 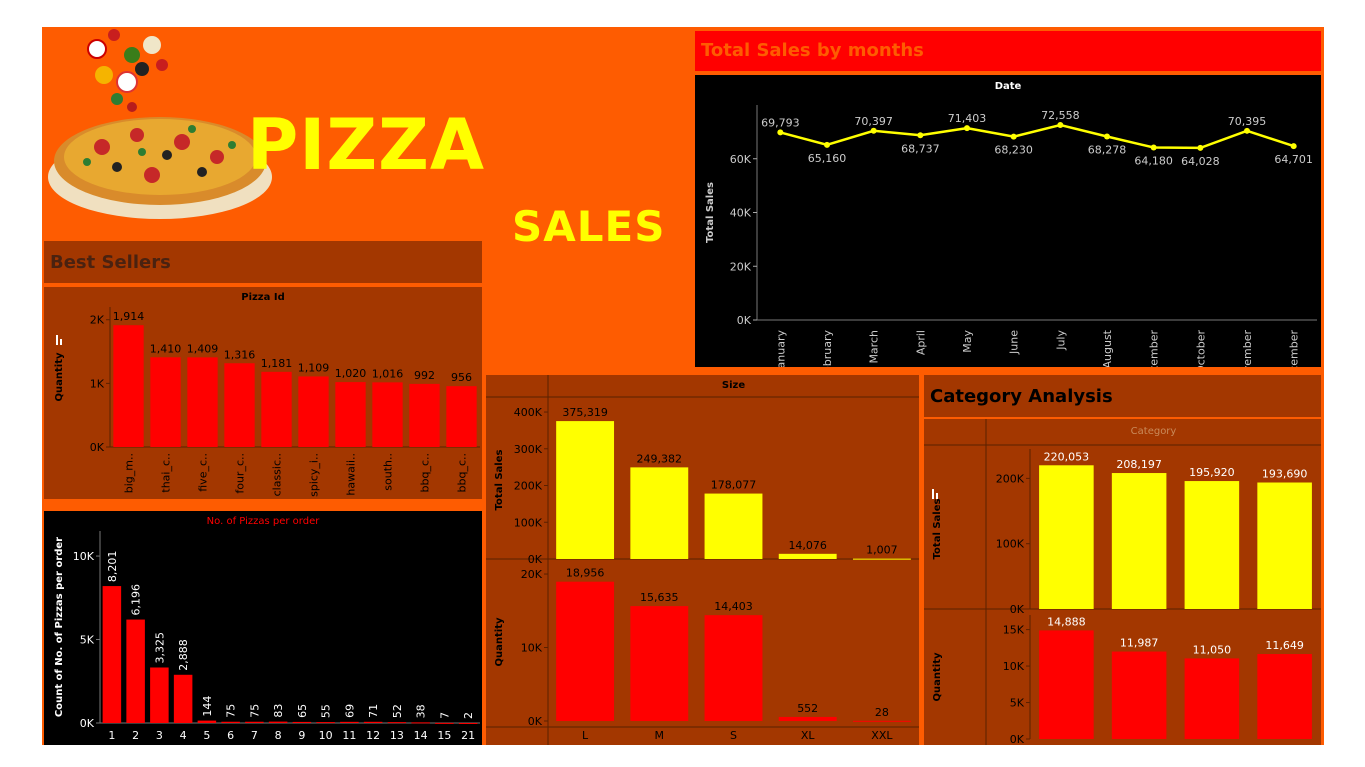 I want to click on best-sellers-title: Best Sellers, so click(x=110, y=262).